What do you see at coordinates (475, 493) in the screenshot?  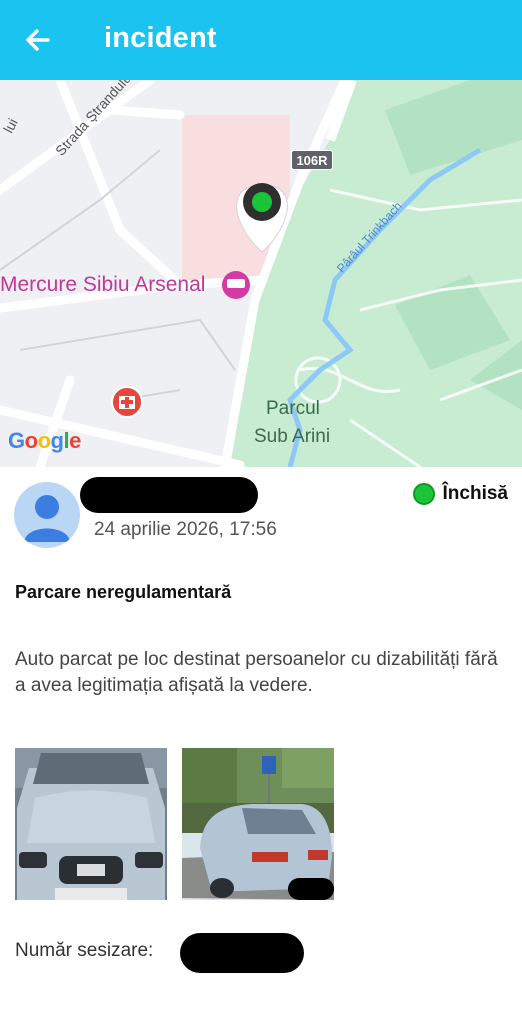 I see `status-text: Închisă` at bounding box center [475, 493].